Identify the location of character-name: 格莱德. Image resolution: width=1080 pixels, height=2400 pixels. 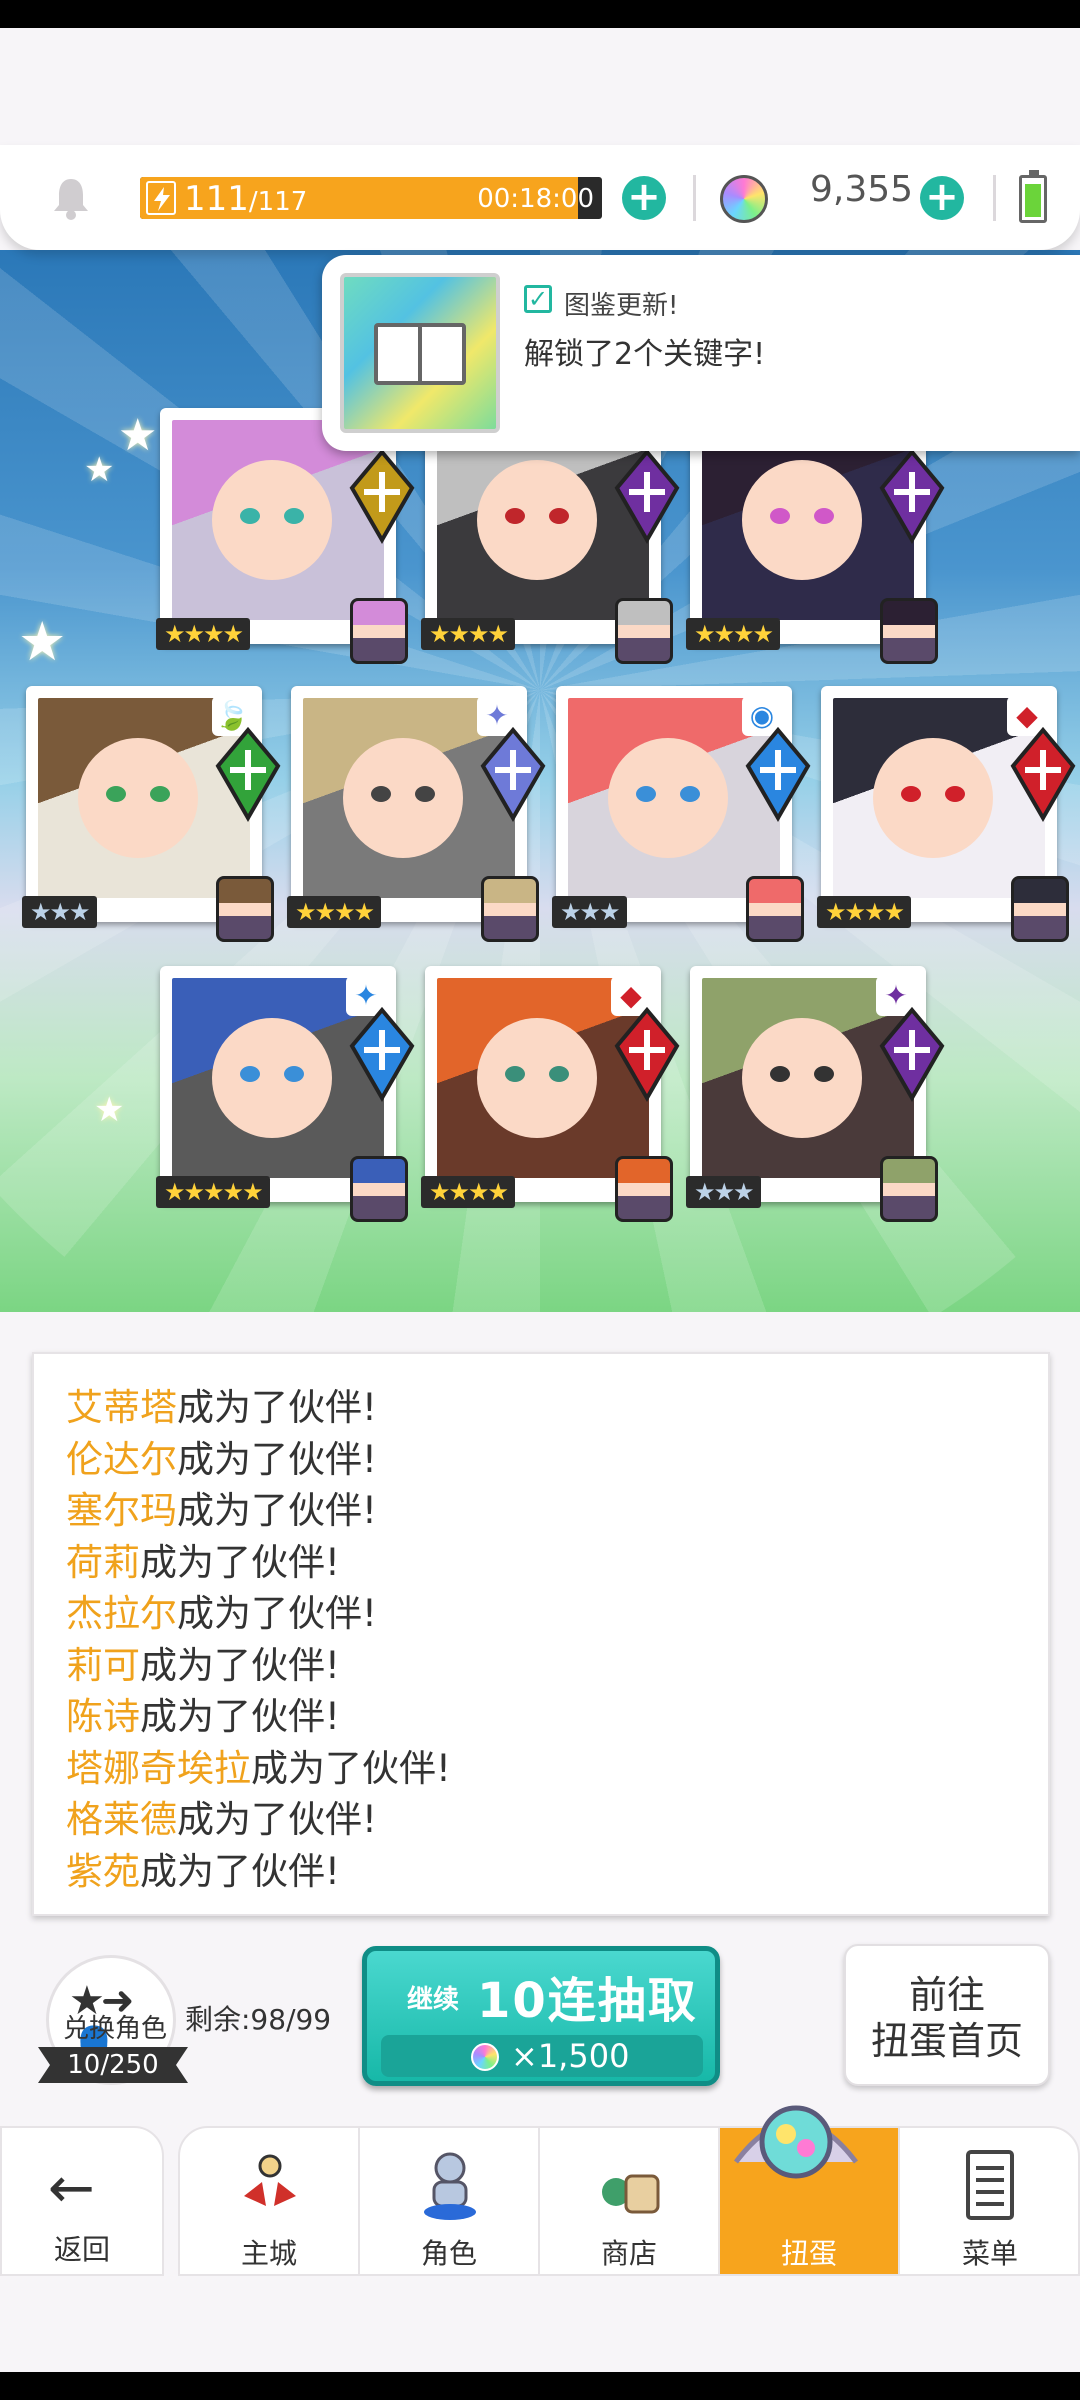
(121, 1819).